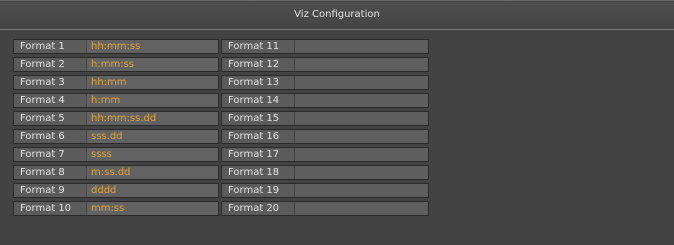  I want to click on format-row-13: Format 13, so click(325, 82).